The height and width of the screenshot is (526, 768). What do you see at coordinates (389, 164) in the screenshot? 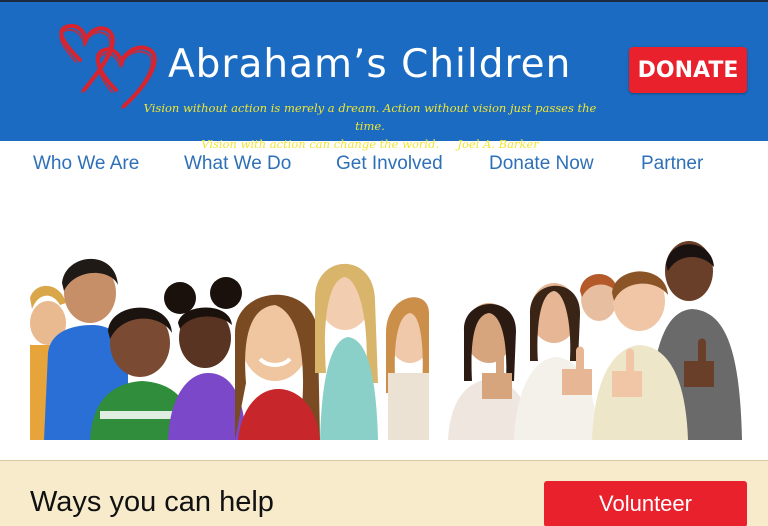
I see `nav-get-involved: Get Involved` at bounding box center [389, 164].